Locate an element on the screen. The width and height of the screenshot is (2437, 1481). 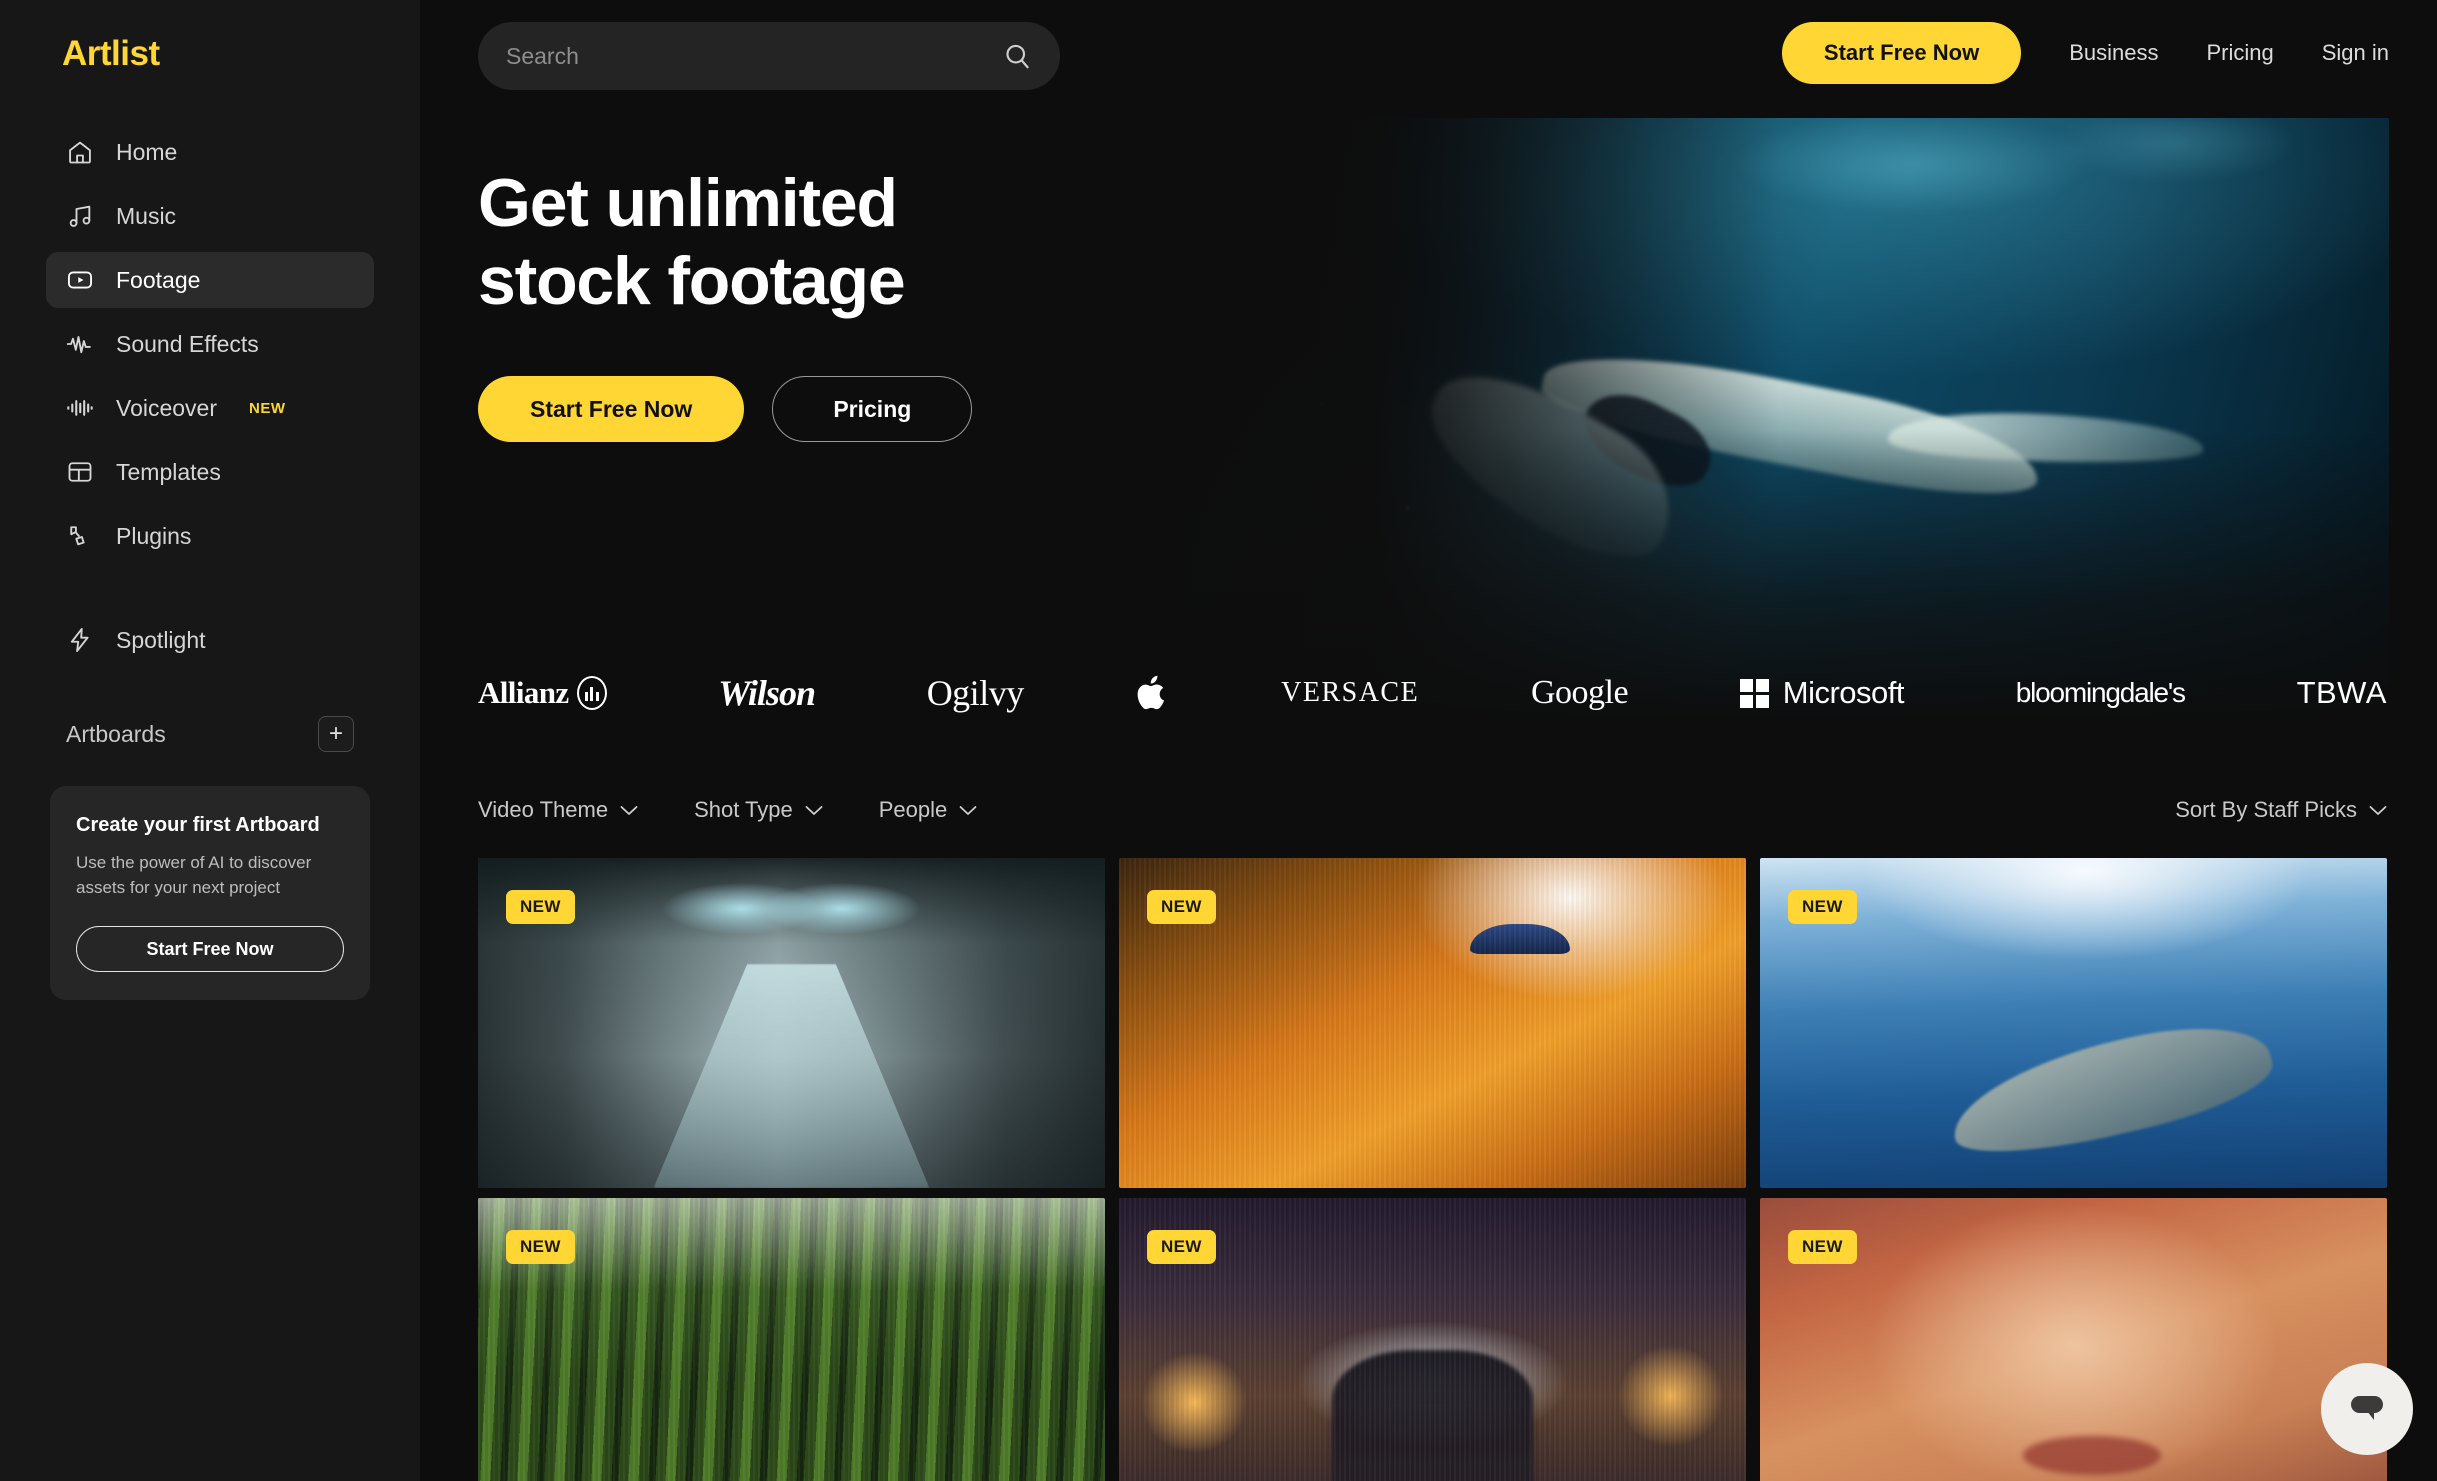
microsoft-squares-icon is located at coordinates (1754, 693).